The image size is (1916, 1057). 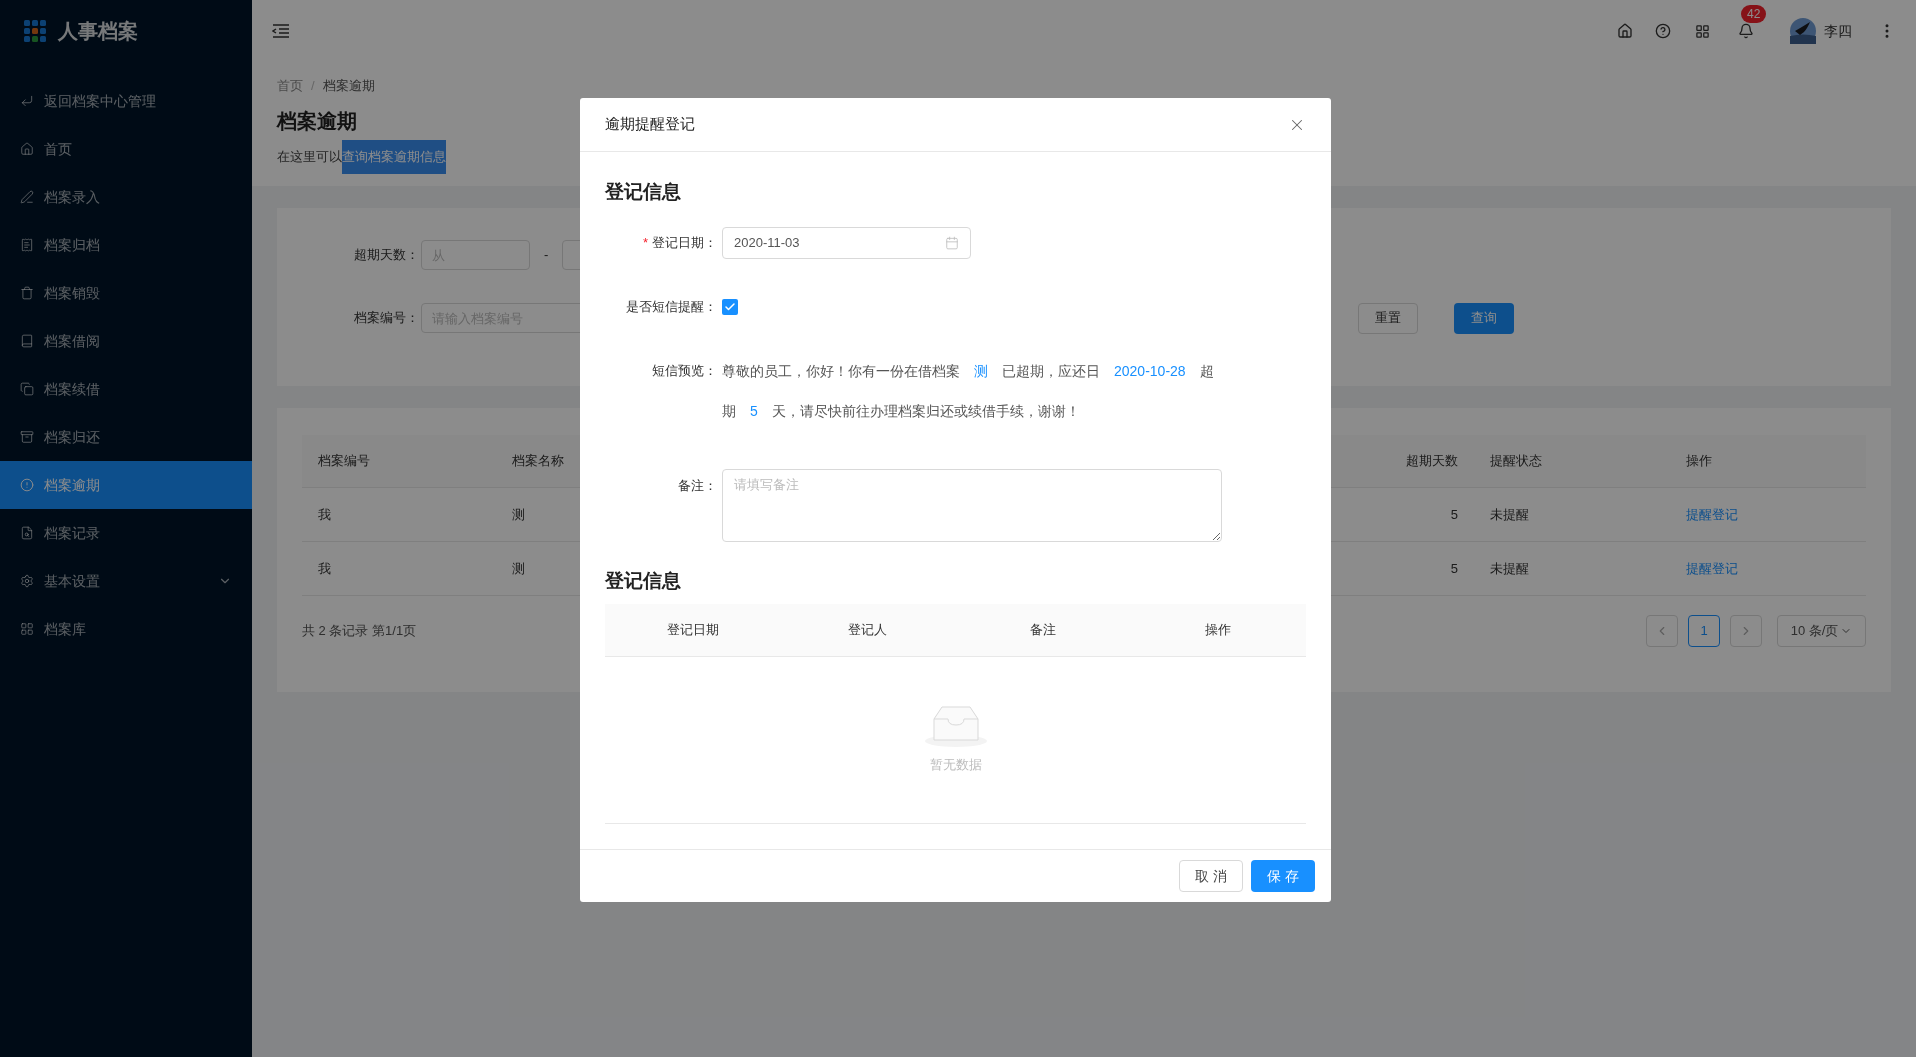 I want to click on user-name: 李四, so click(x=1838, y=31).